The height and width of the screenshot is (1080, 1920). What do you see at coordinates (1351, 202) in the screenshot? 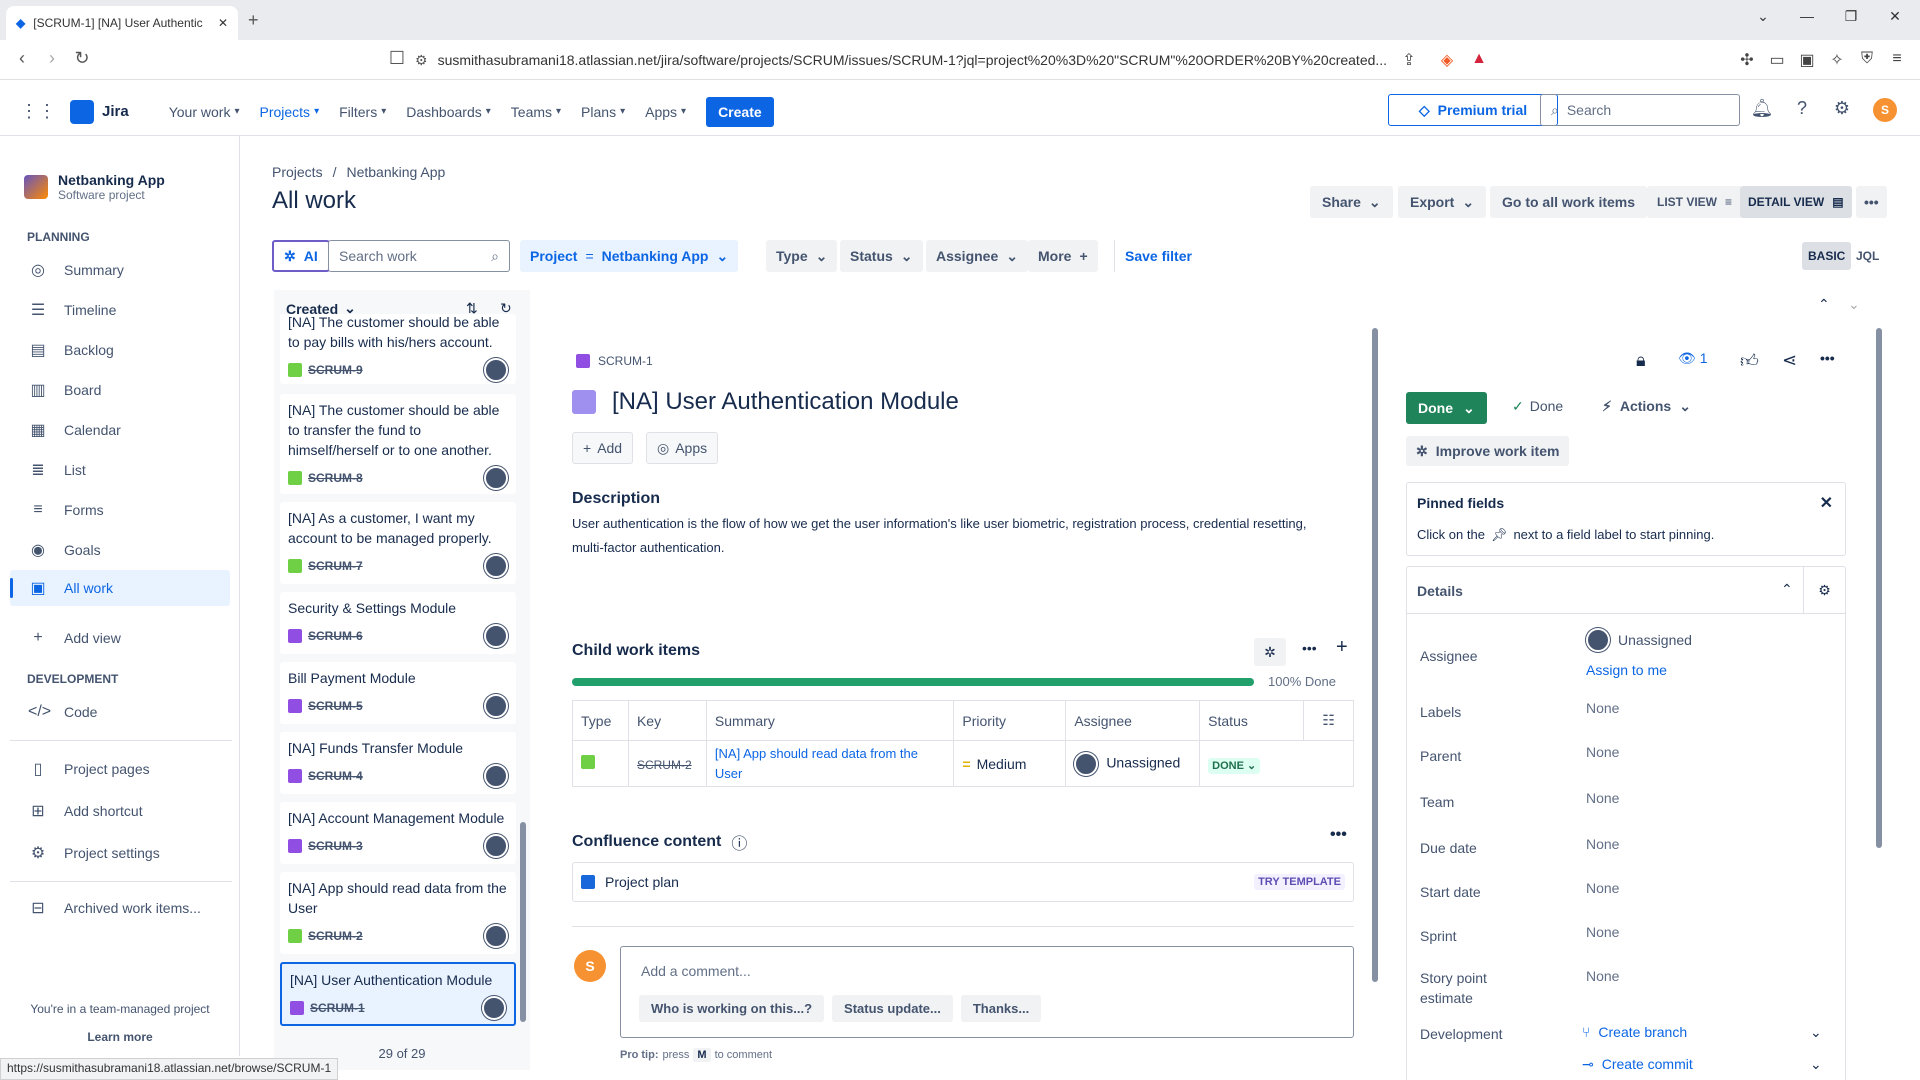
I see `share-button: Share ⌄` at bounding box center [1351, 202].